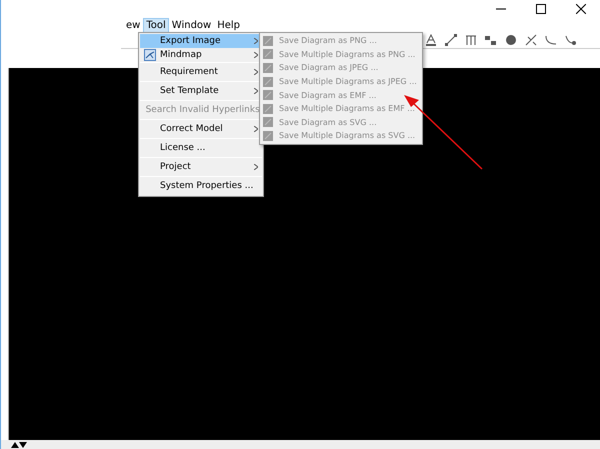 This screenshot has width=600, height=449. What do you see at coordinates (191, 25) in the screenshot?
I see `menu-title: Window` at bounding box center [191, 25].